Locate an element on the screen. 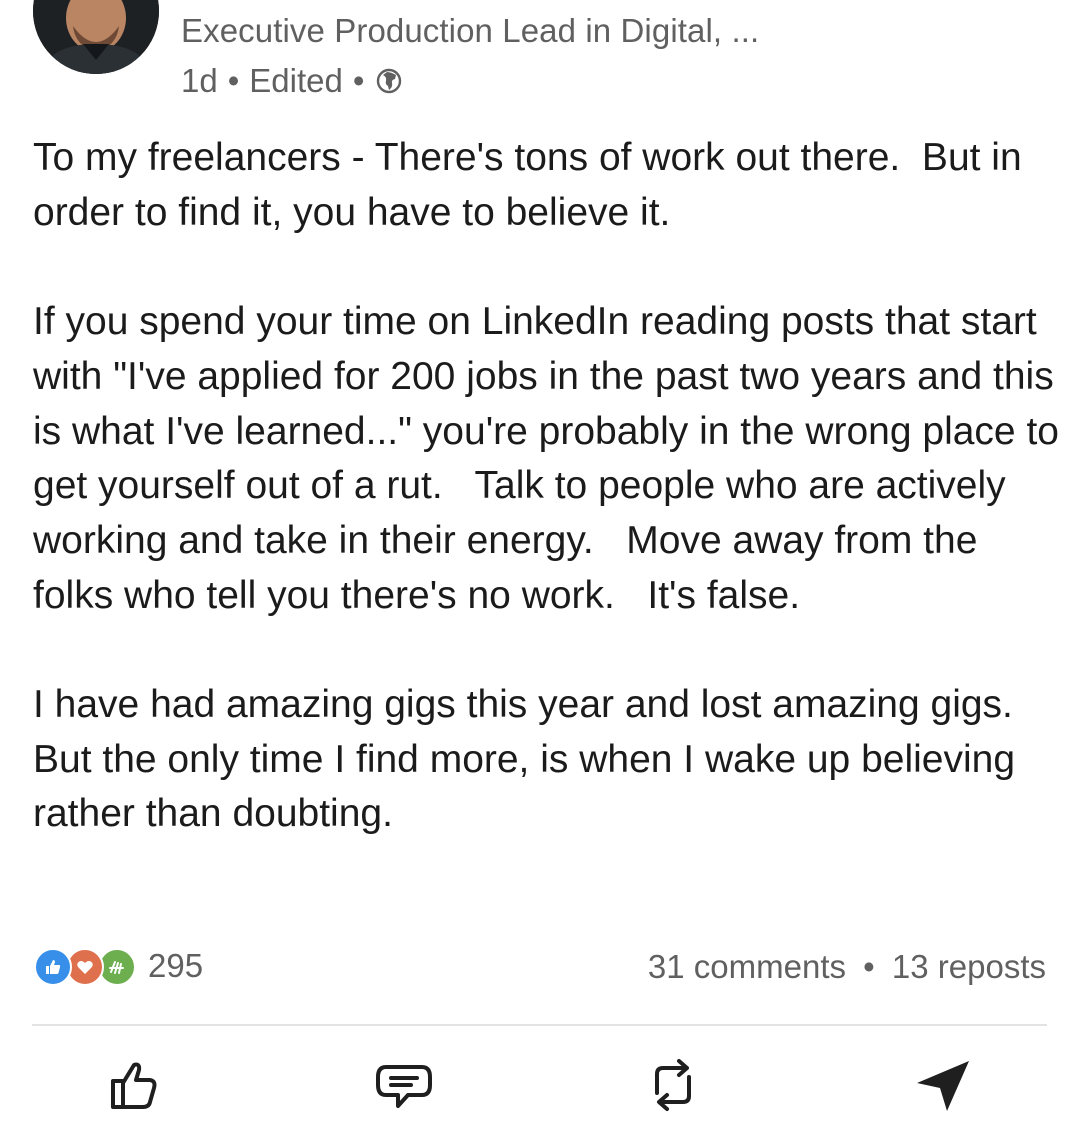 The width and height of the screenshot is (1079, 1142). send-icon is located at coordinates (941, 1087).